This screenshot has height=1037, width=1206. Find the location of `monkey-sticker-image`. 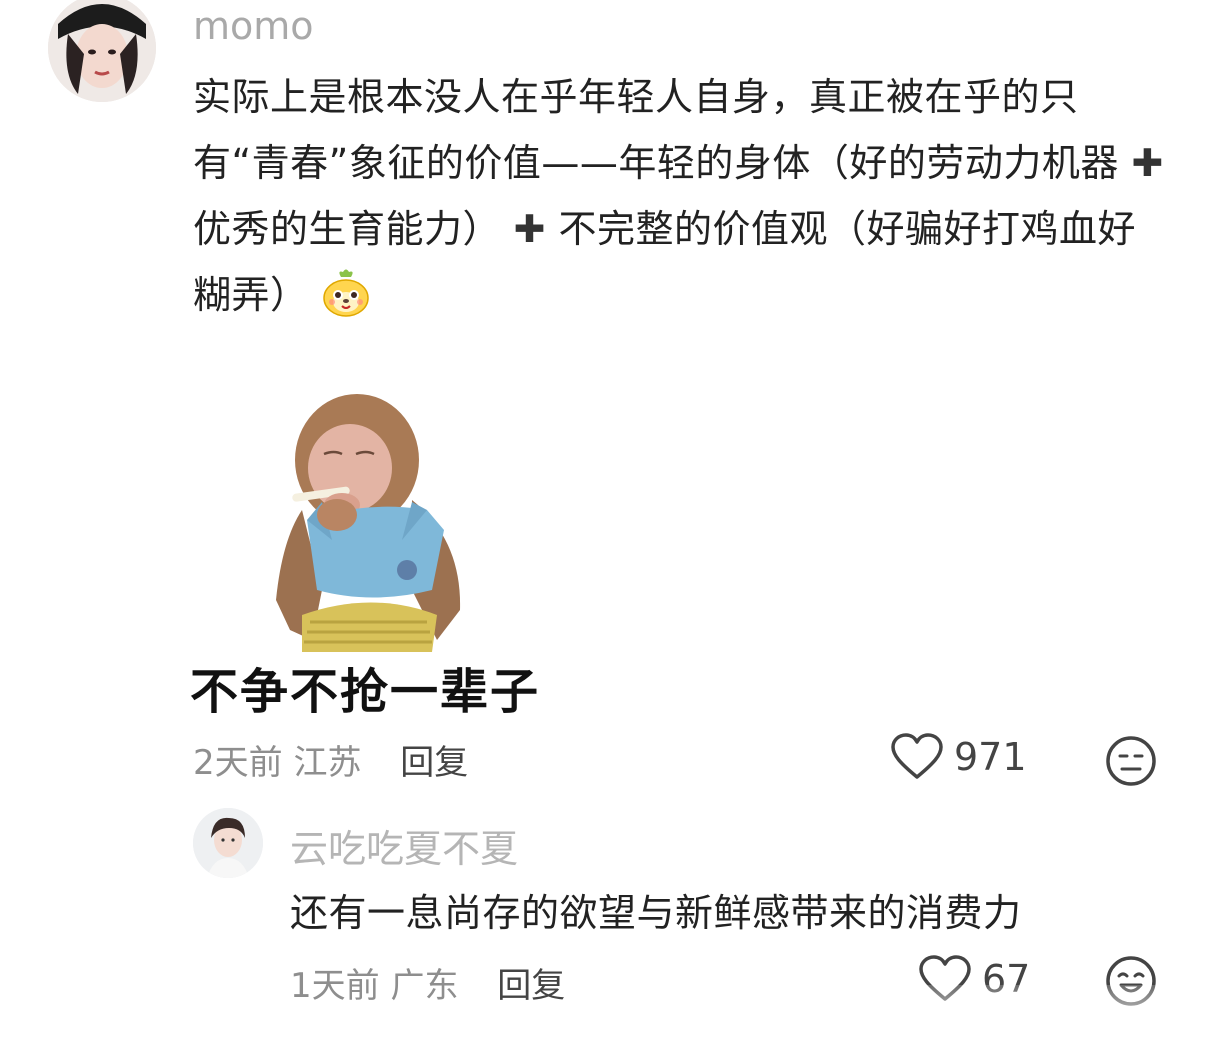

monkey-sticker-image is located at coordinates (367, 521).